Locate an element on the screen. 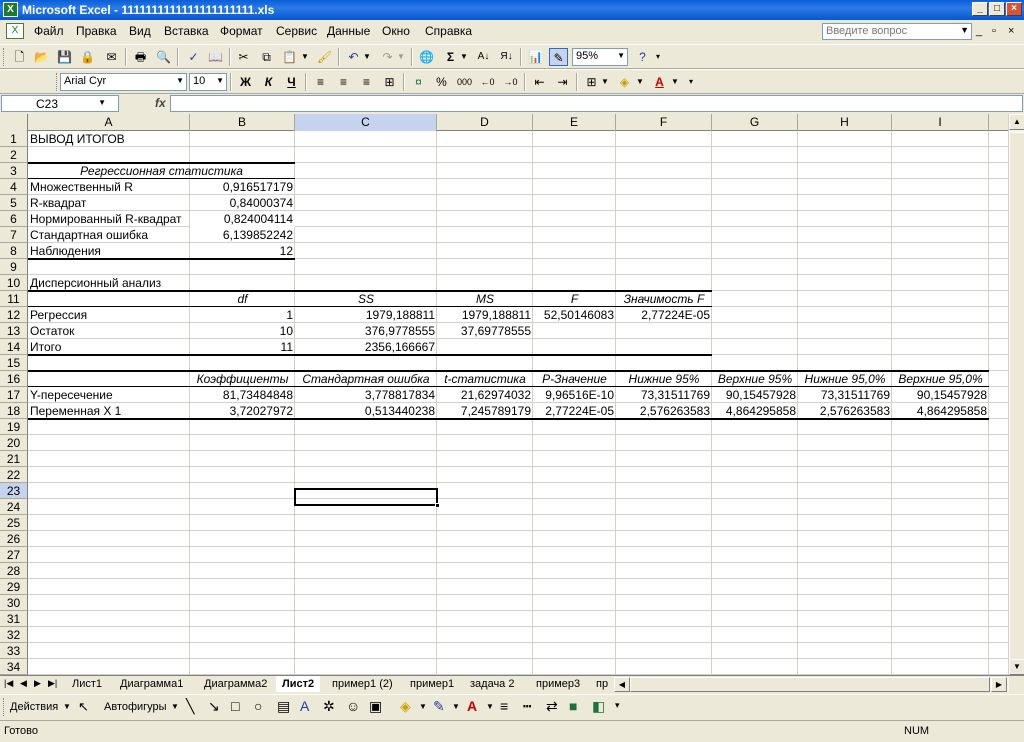 The height and width of the screenshot is (742, 1024). fill-draw-dropdown-icon: ▼ is located at coordinates (423, 706).